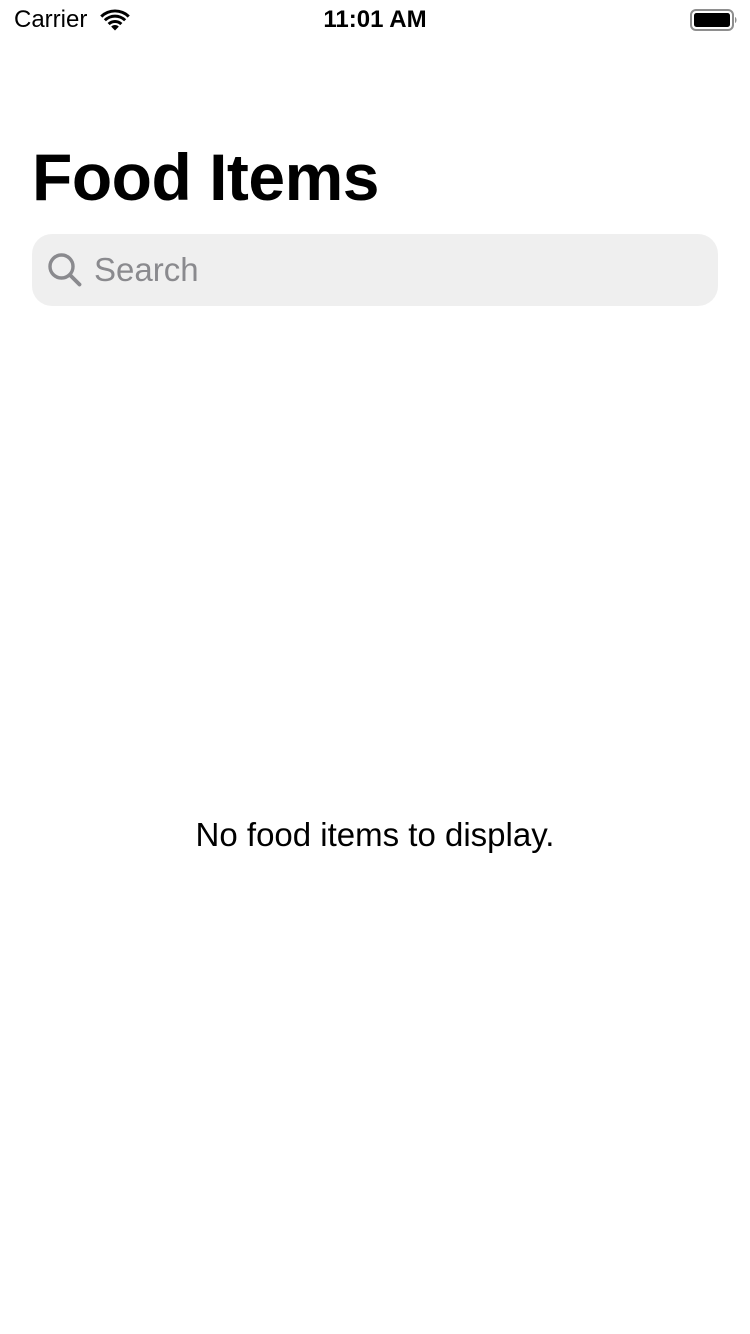  I want to click on search-bar, so click(375, 270).